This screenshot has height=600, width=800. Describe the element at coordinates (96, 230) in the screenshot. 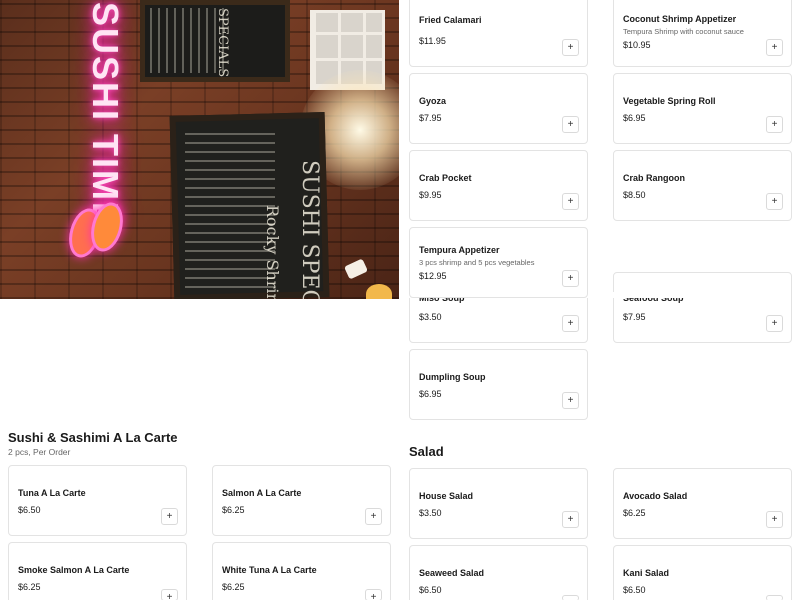

I see `neon-sushi-icon` at that location.